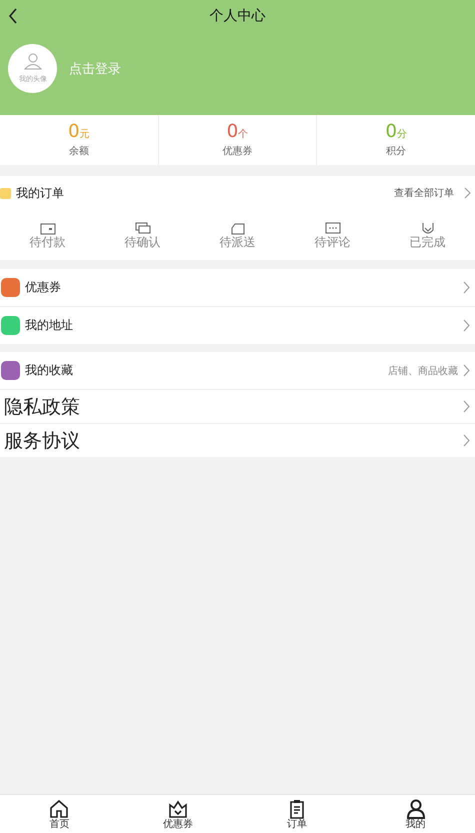  I want to click on truck-icon, so click(238, 229).